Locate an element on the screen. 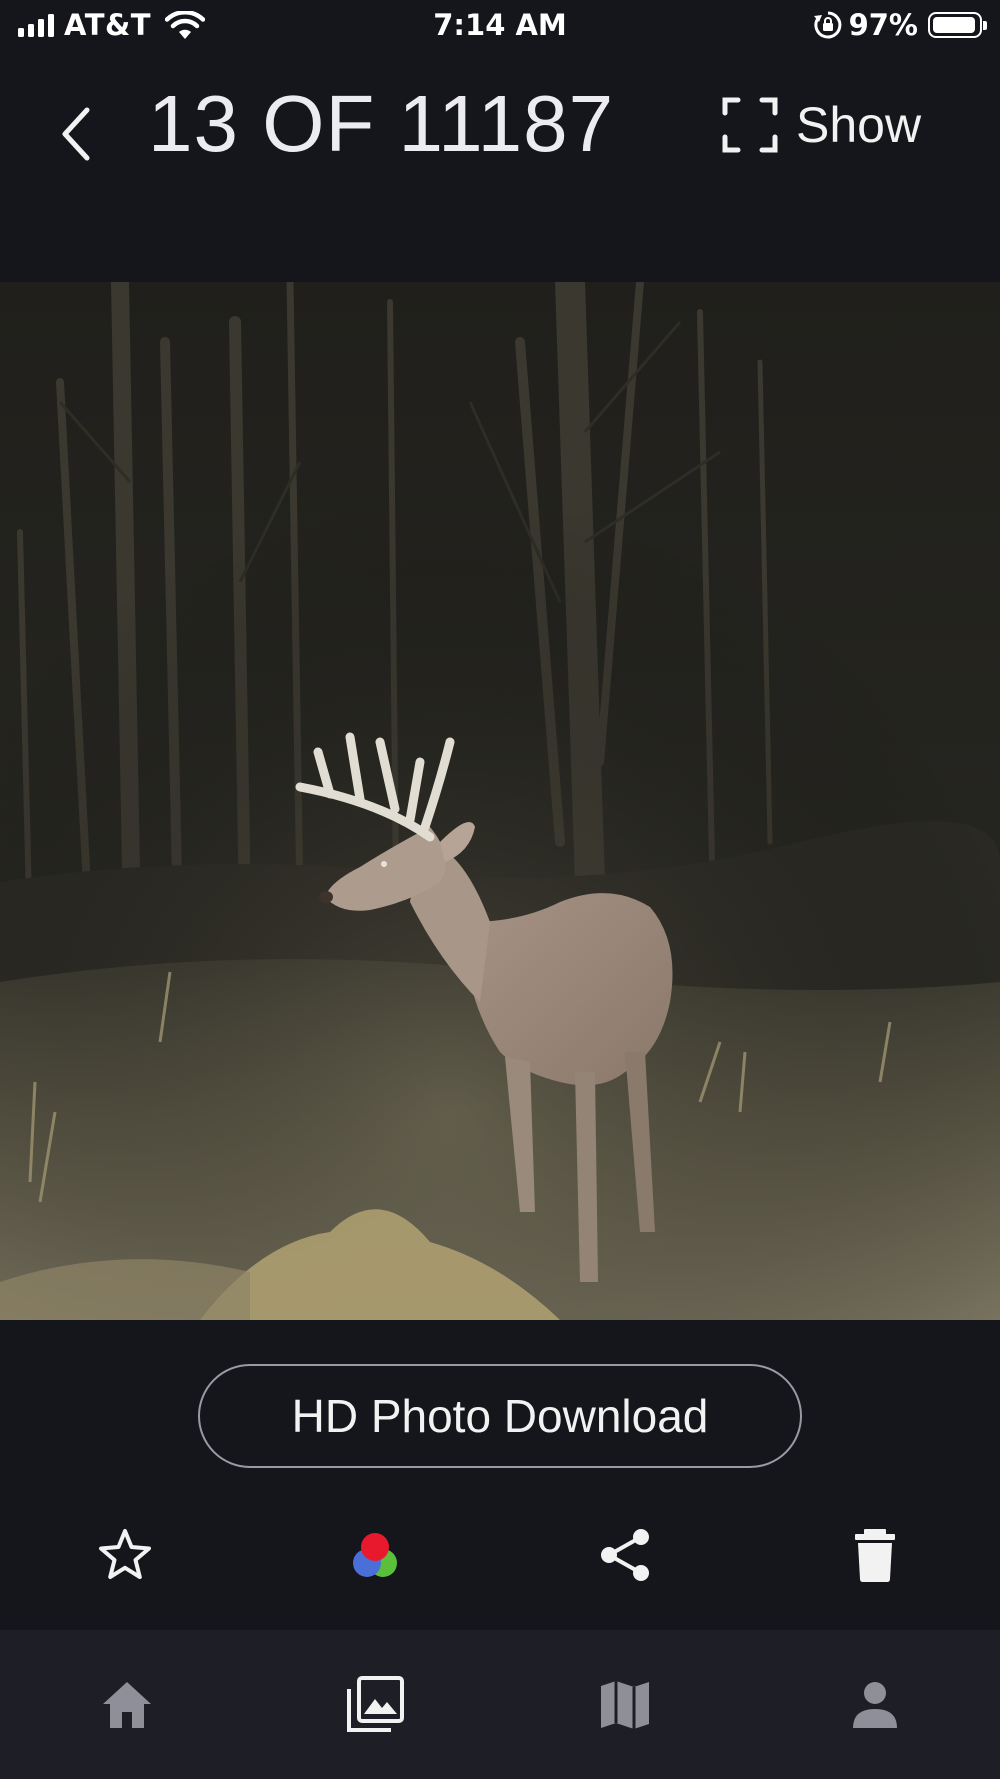 This screenshot has width=1000, height=1779. orientation-lock-icon is located at coordinates (827, 25).